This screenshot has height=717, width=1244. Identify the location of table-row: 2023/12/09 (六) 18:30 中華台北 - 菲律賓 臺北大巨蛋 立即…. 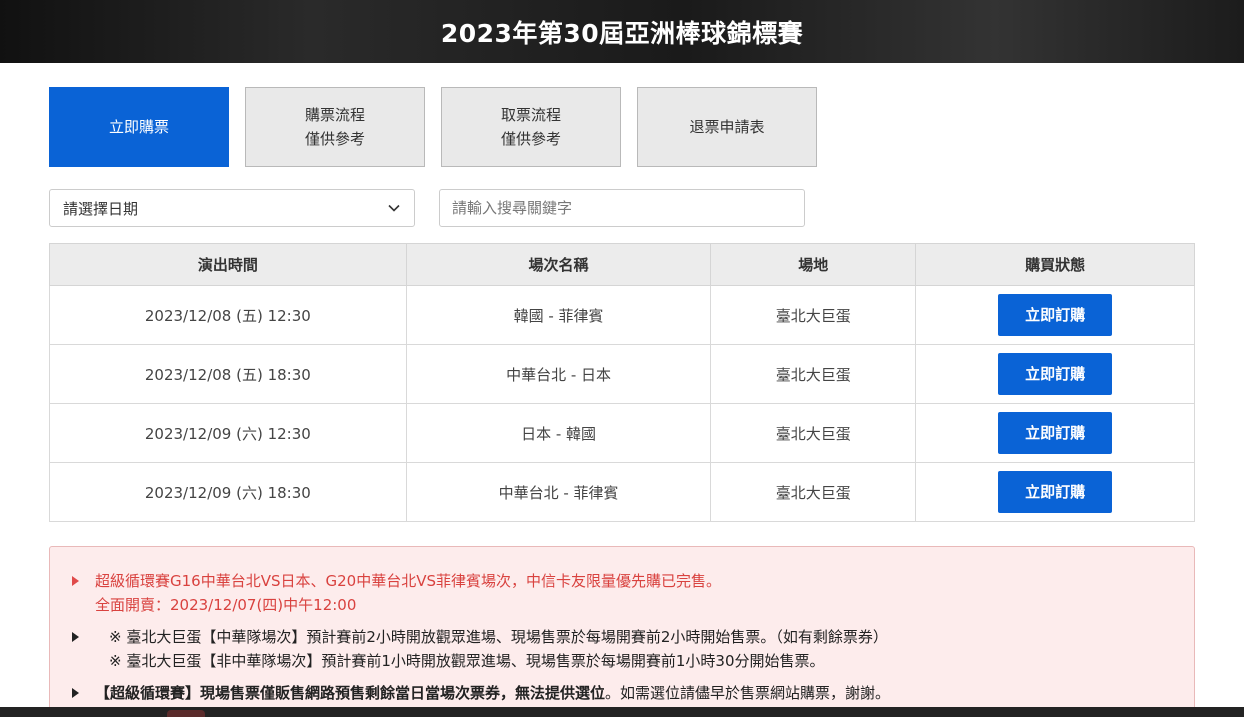
(622, 492).